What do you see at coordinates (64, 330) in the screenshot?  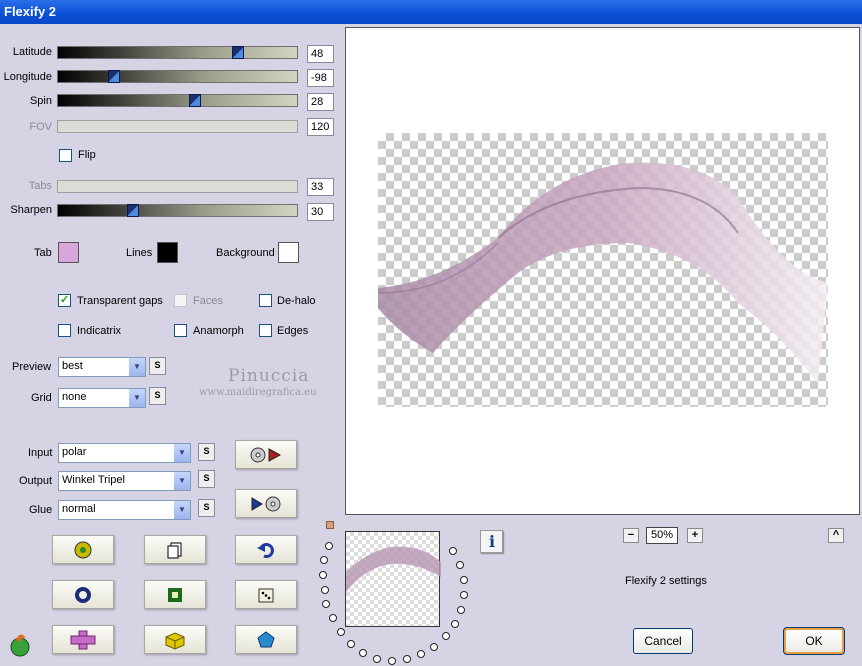 I see `indicatrix-checkbox` at bounding box center [64, 330].